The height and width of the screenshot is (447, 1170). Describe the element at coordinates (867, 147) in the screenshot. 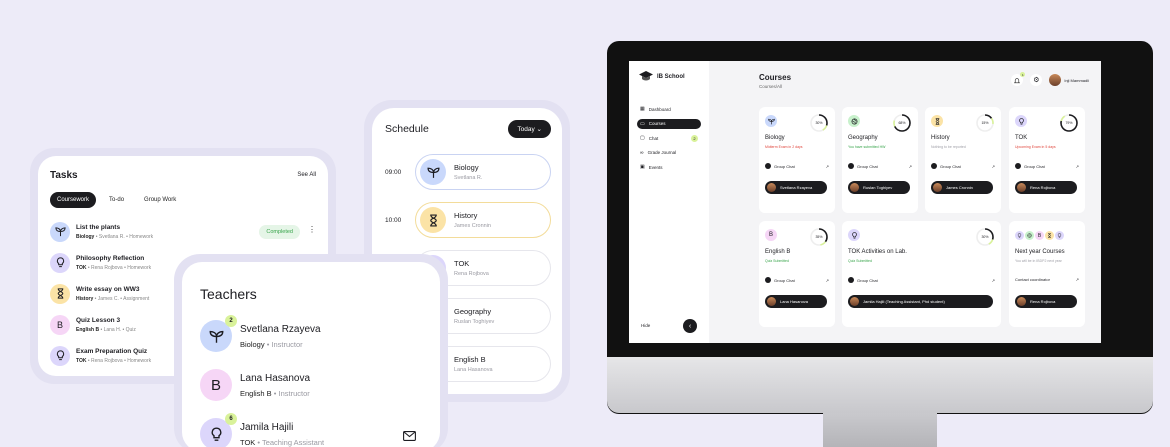

I see `course-note: You have submitted HW` at that location.